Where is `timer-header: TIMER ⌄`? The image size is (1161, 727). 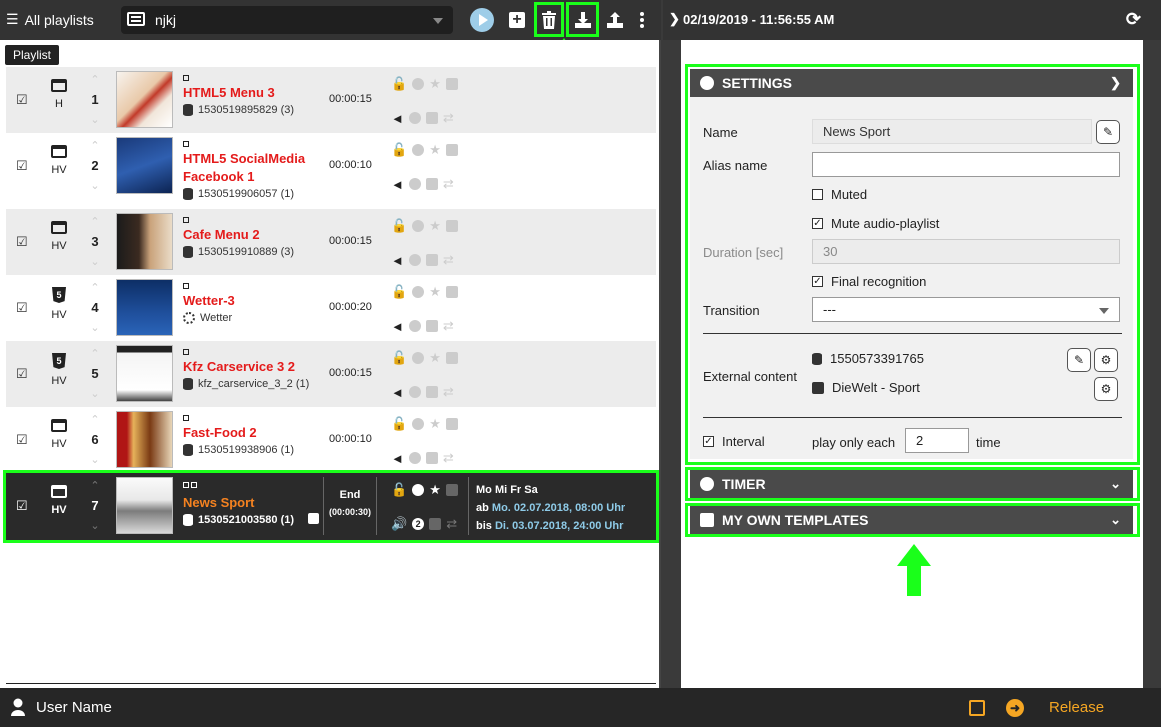 timer-header: TIMER ⌄ is located at coordinates (911, 484).